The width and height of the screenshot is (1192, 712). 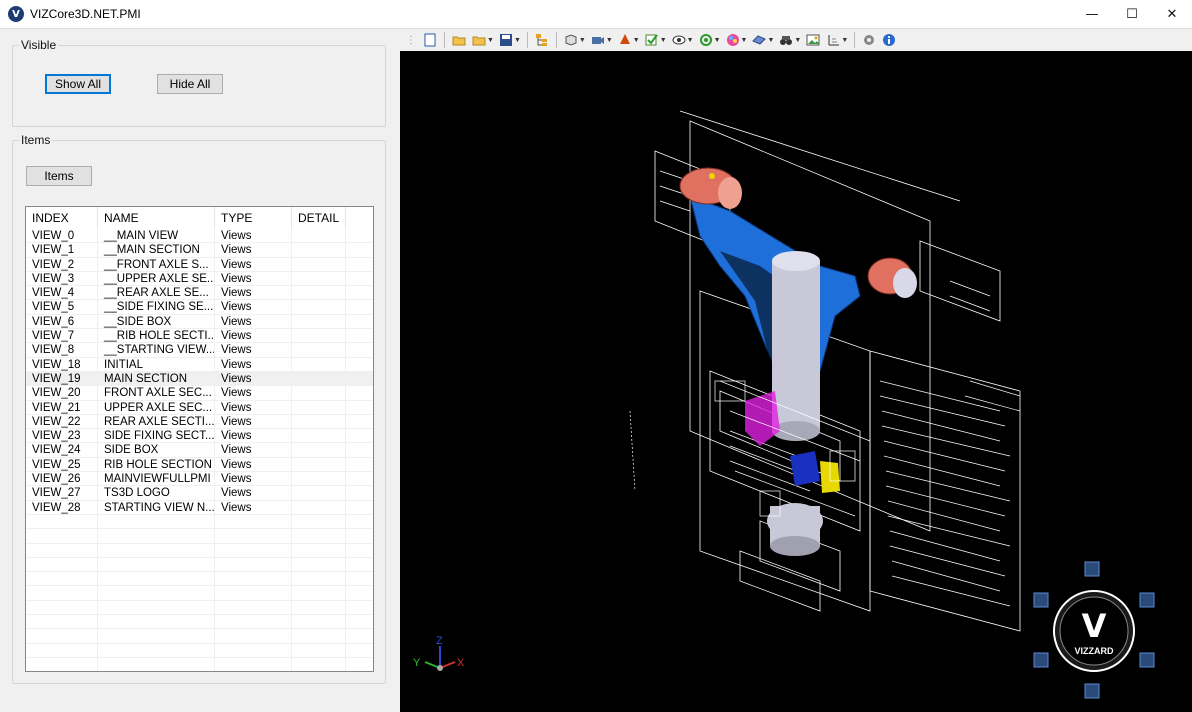 What do you see at coordinates (62, 264) in the screenshot?
I see `cell-index: VIEW_2` at bounding box center [62, 264].